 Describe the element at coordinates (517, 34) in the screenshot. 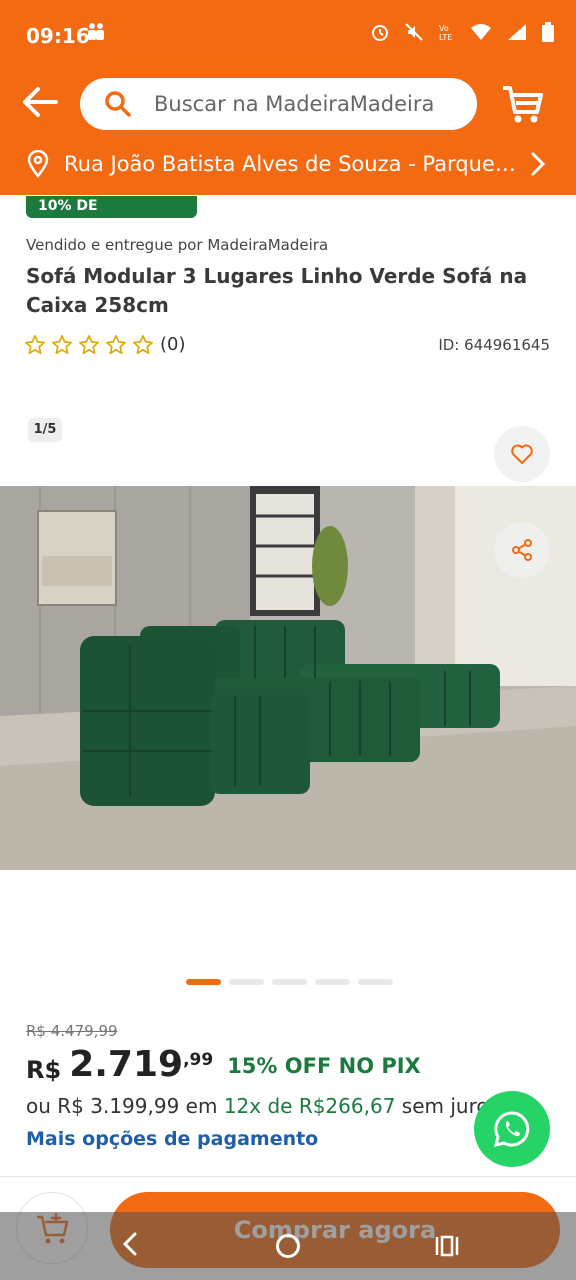

I see `signal-icon` at that location.